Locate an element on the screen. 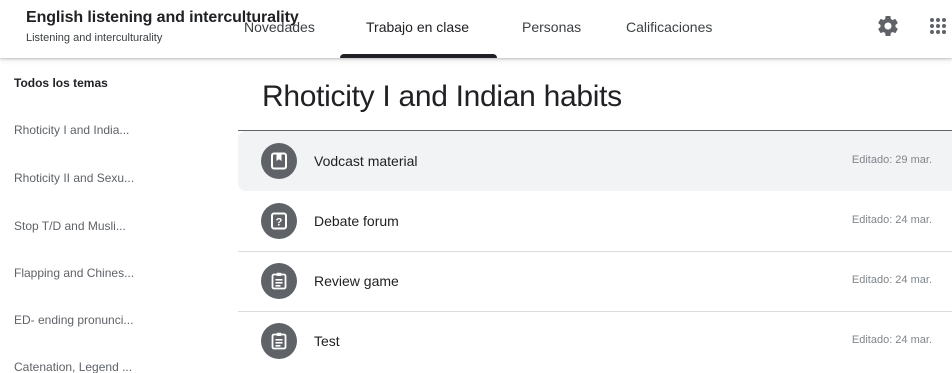  classwork-item-assignment: Test Editado: 24 mar. is located at coordinates (595, 341).